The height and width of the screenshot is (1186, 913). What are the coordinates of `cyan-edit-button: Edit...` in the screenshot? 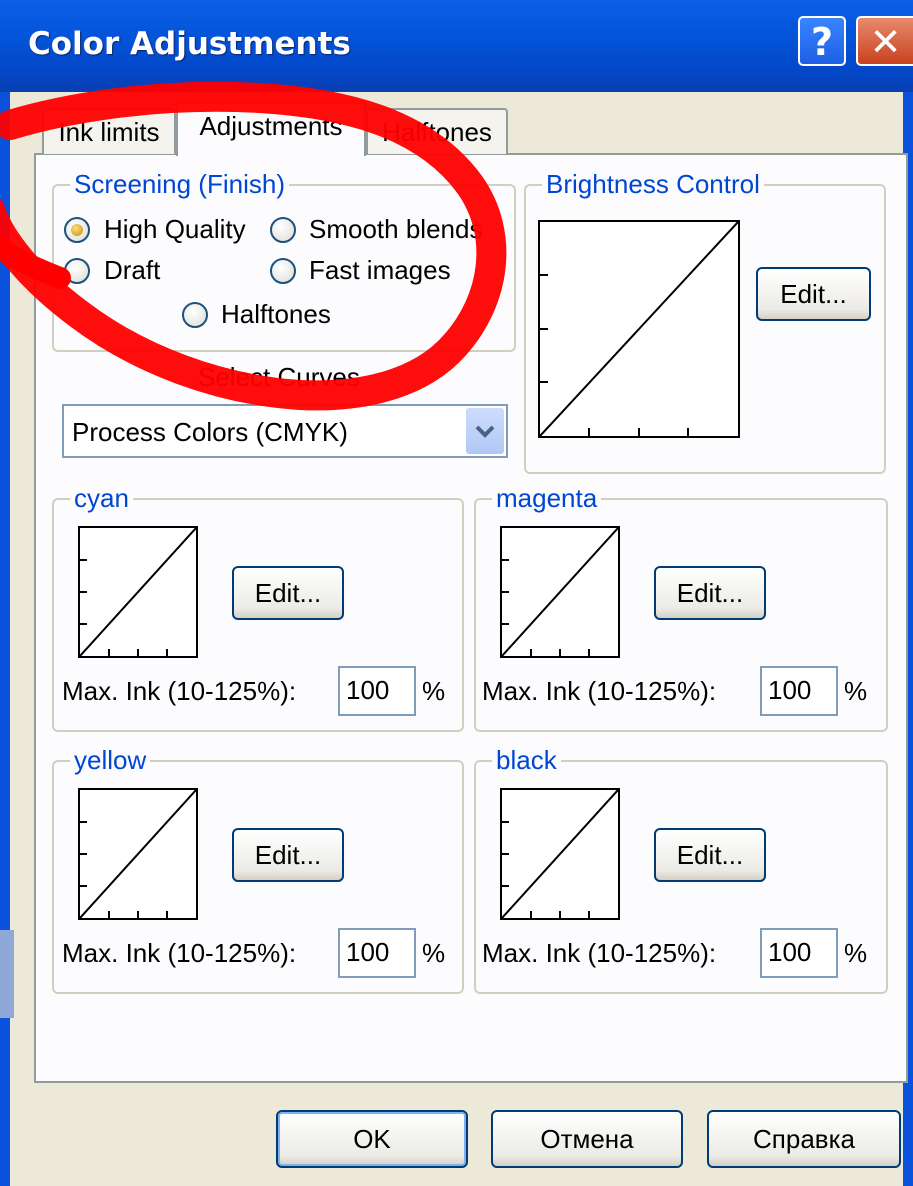 It's located at (288, 593).